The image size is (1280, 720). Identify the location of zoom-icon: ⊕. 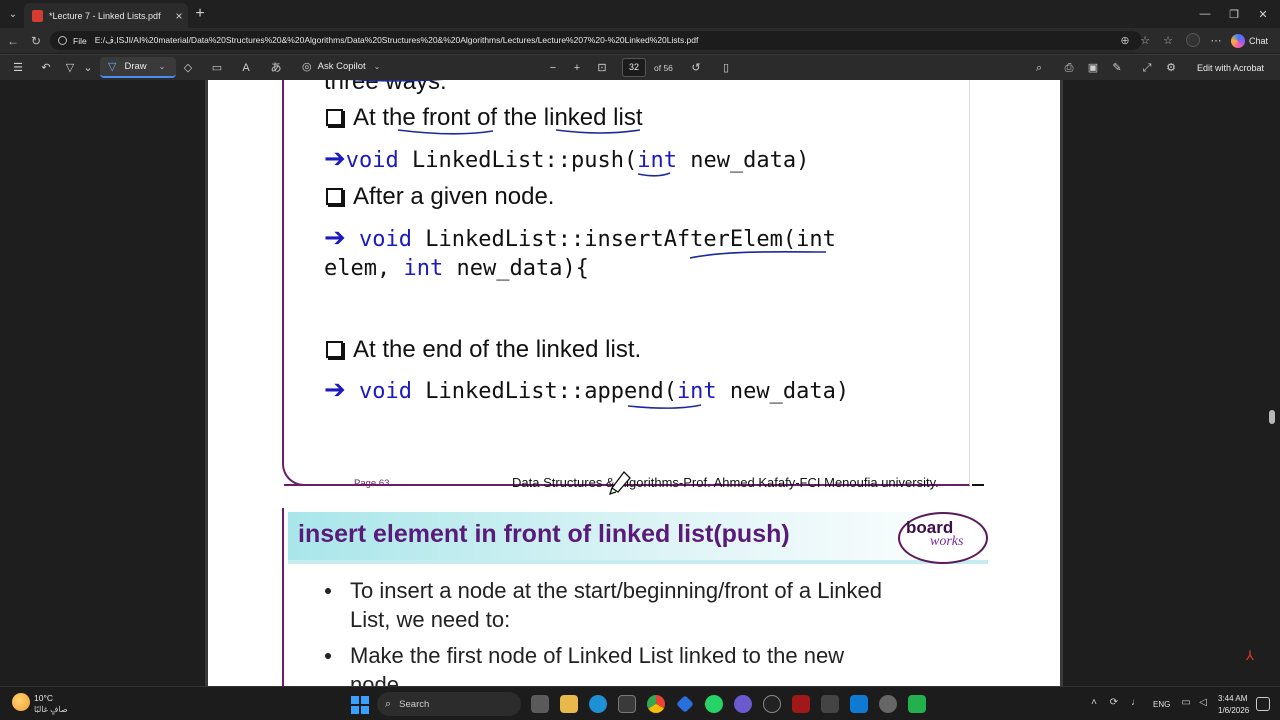
(1125, 41).